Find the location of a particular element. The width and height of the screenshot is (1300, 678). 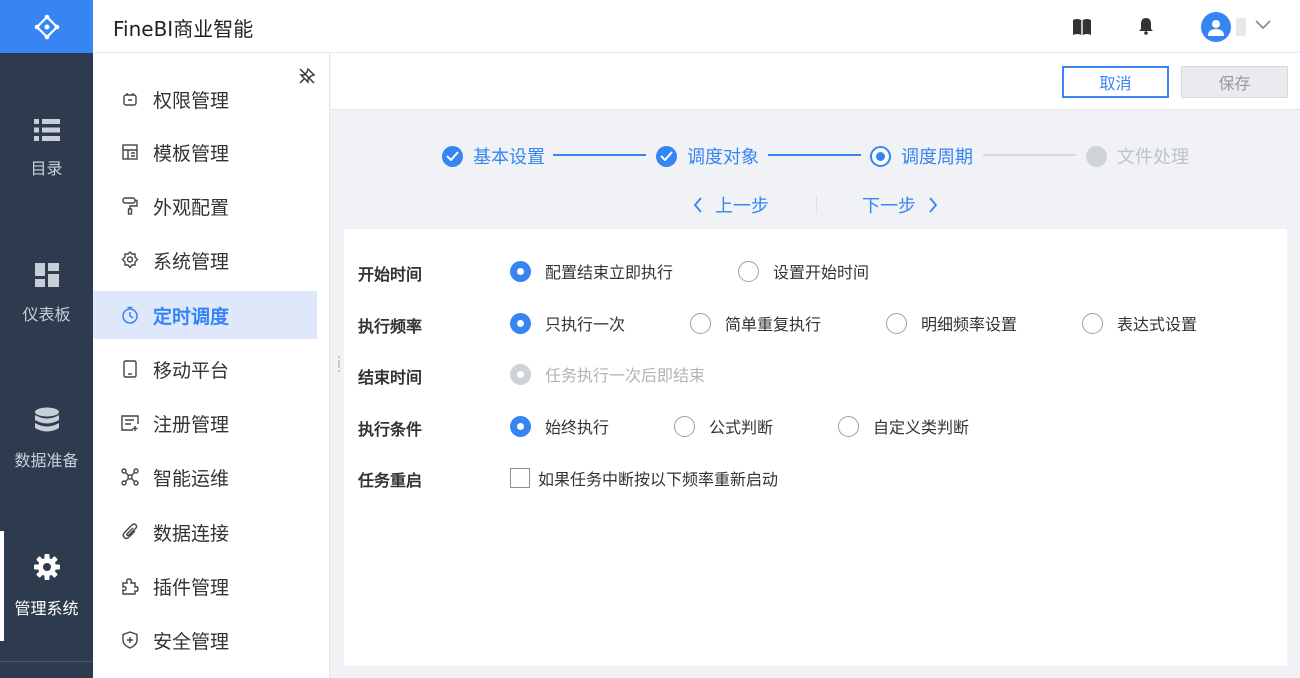

nav-item-ops: 智能运维 is located at coordinates (205, 477).